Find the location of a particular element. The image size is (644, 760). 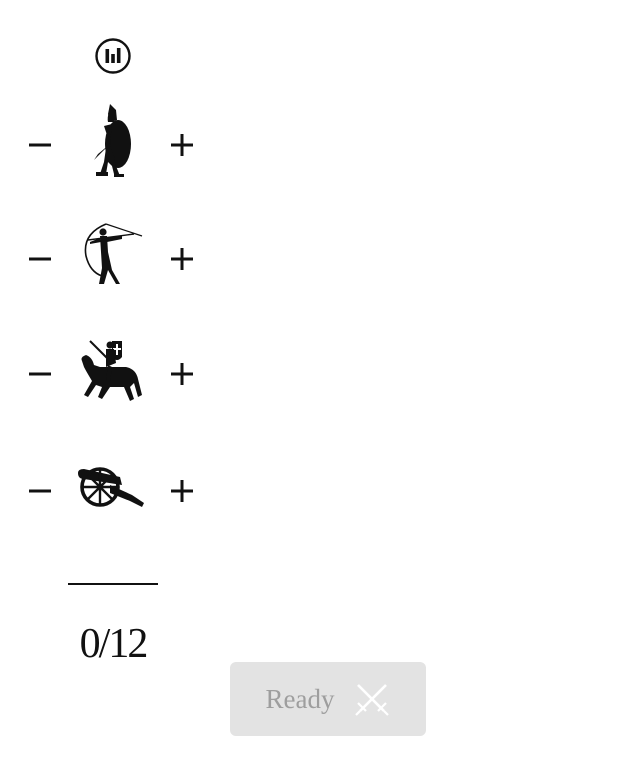

bar-chart-icon is located at coordinates (113, 56).